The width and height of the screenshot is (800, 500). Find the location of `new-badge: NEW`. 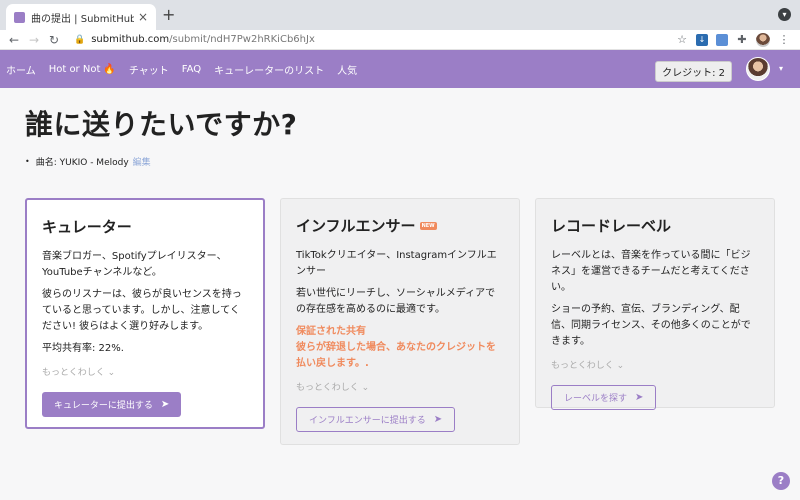

new-badge: NEW is located at coordinates (428, 225).